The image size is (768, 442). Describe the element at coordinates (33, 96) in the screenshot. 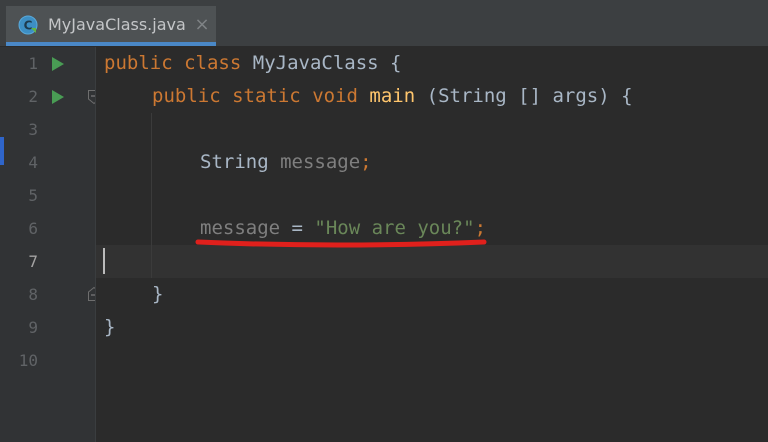

I see `line-number: 2` at that location.